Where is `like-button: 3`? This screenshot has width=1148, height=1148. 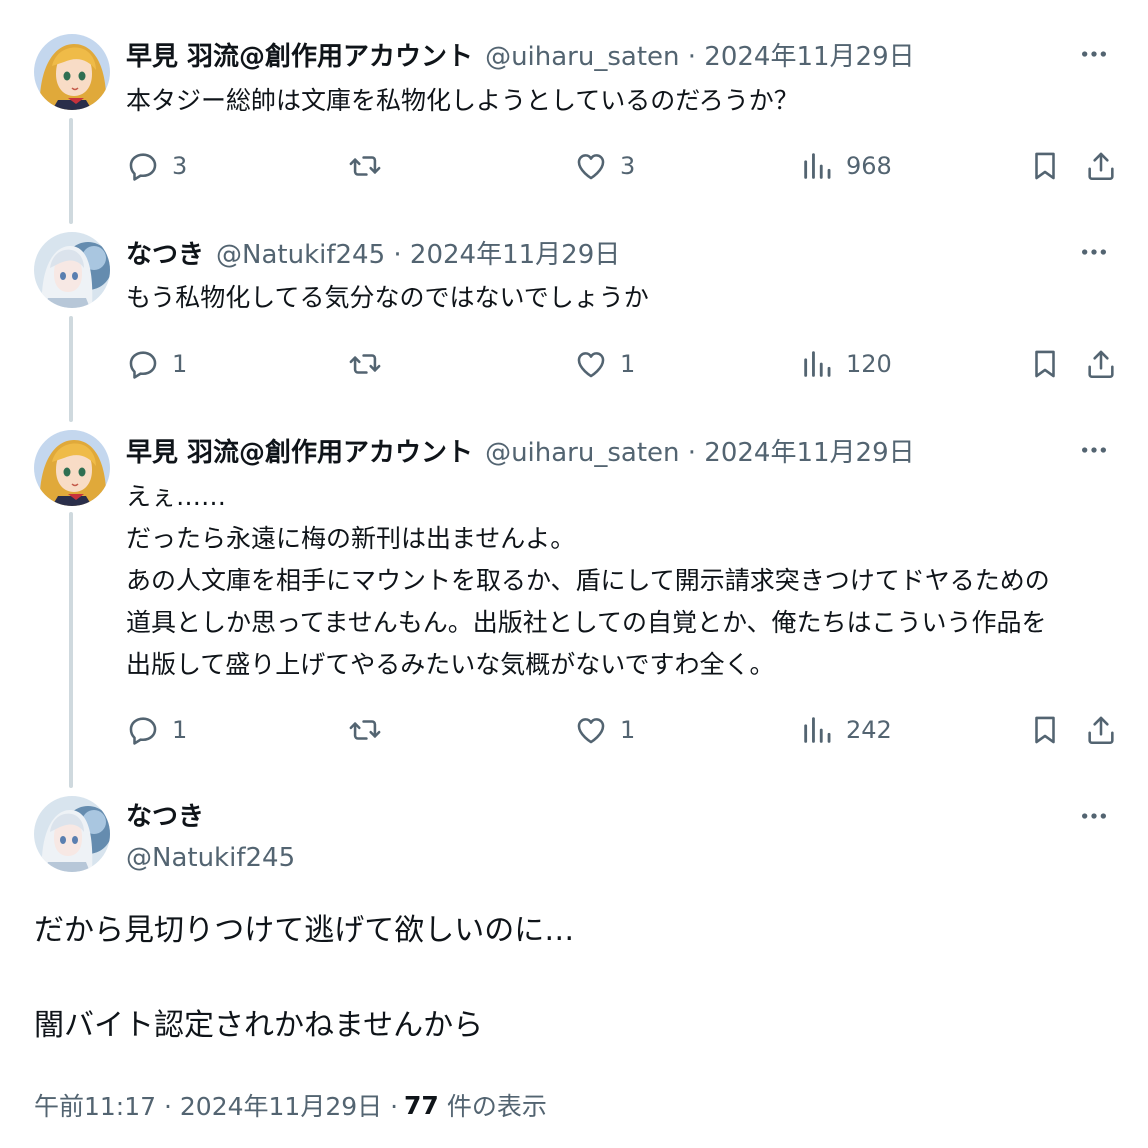 like-button: 3 is located at coordinates (604, 166).